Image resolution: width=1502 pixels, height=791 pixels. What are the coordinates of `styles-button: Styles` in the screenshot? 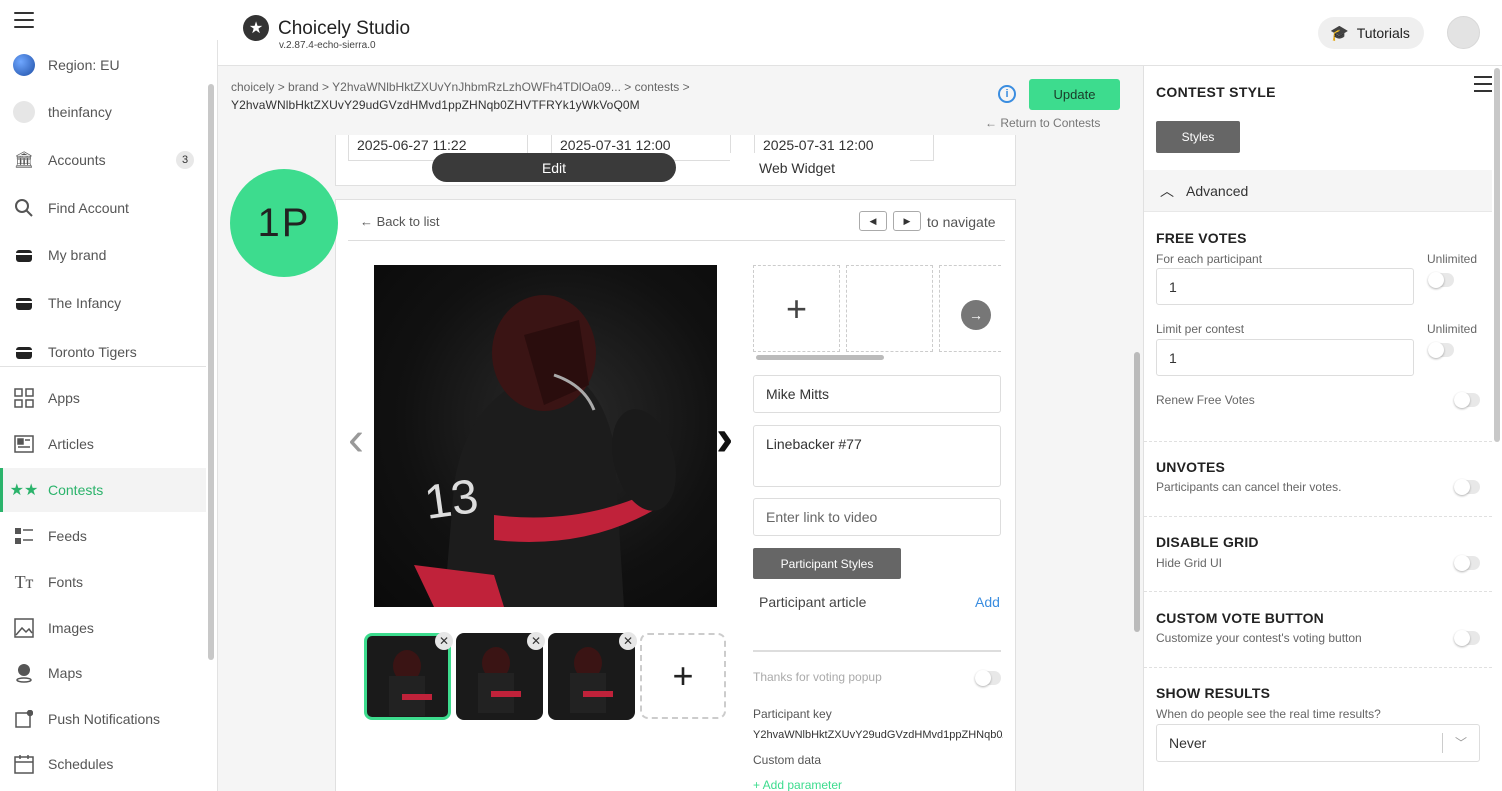 It's located at (1198, 137).